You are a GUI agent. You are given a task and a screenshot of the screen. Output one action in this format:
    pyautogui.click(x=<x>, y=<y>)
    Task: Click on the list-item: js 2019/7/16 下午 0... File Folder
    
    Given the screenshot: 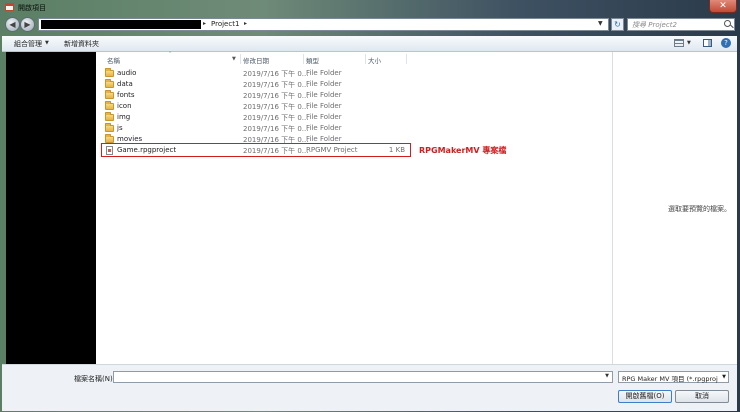 What is the action you would take?
    pyautogui.click(x=352, y=128)
    